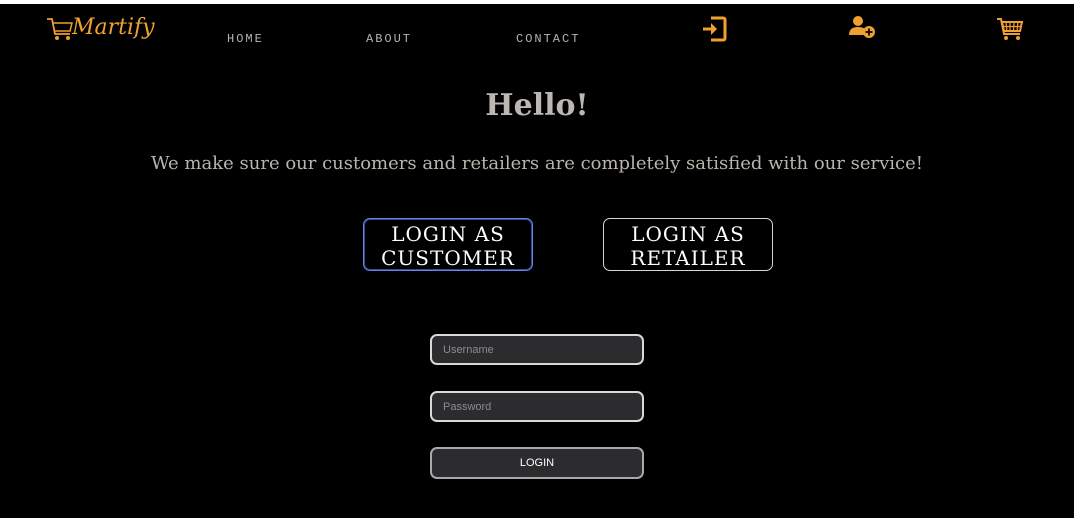 The height and width of the screenshot is (518, 1074). Describe the element at coordinates (537, 105) in the screenshot. I see `page-title: Hello!` at that location.